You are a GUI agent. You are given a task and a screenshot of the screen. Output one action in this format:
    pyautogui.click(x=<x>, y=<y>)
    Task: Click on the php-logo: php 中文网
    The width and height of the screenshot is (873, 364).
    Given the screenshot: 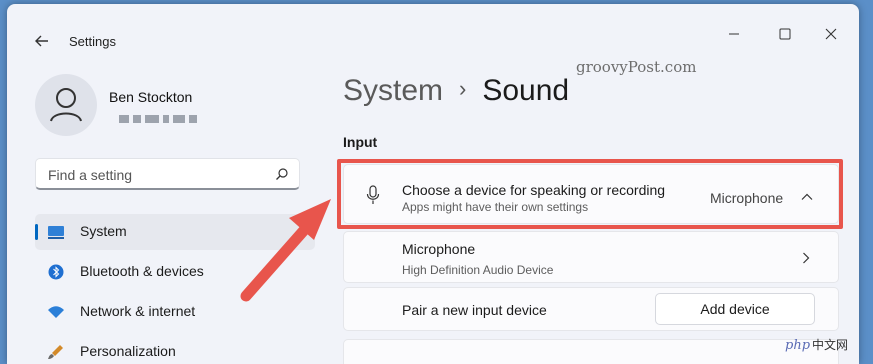 What is the action you would take?
    pyautogui.click(x=817, y=345)
    